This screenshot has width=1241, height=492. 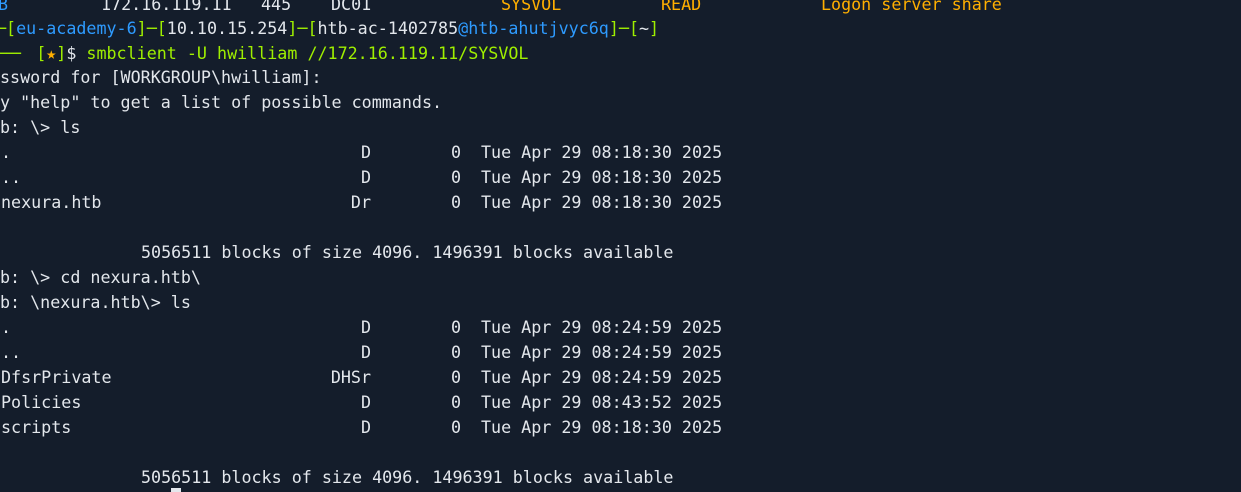 I want to click on prompt-host: htb-ahutjvyc6q, so click(x=538, y=28).